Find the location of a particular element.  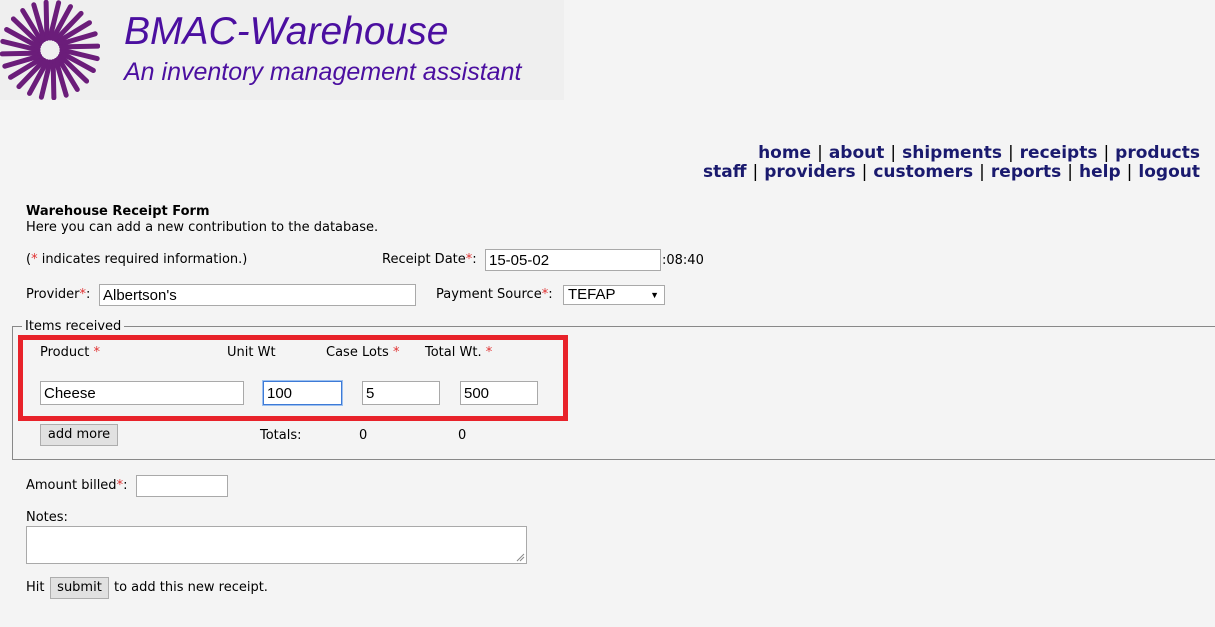

totals-case-lots: 0 is located at coordinates (363, 435).